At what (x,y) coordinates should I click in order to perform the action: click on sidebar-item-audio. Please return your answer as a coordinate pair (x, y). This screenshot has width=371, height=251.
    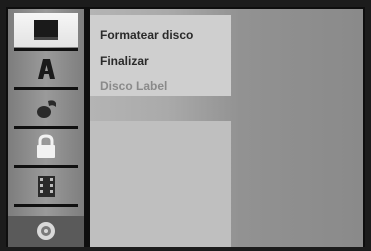
    Looking at the image, I should click on (46, 108).